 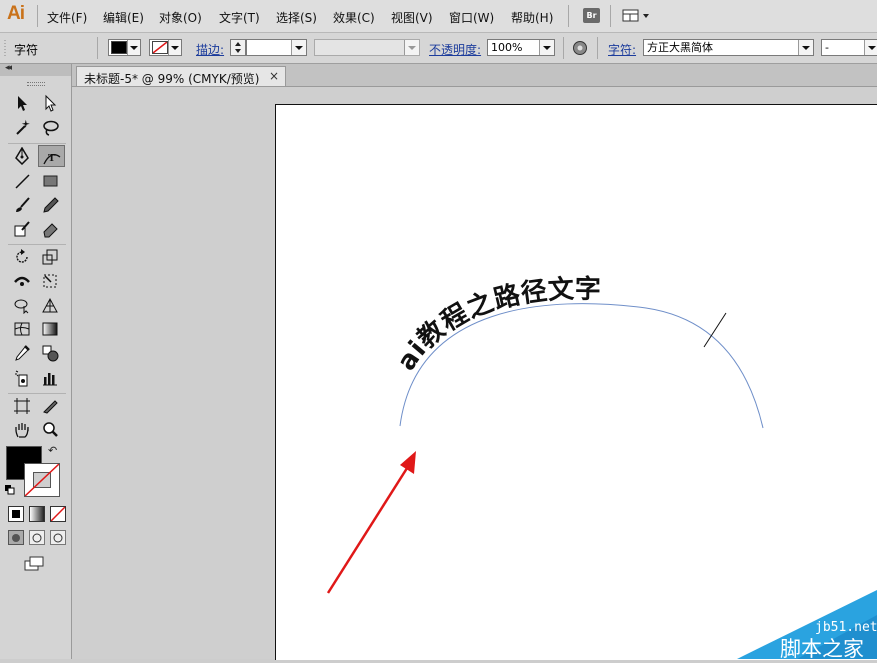 I want to click on rectangle-tool, so click(x=50, y=181).